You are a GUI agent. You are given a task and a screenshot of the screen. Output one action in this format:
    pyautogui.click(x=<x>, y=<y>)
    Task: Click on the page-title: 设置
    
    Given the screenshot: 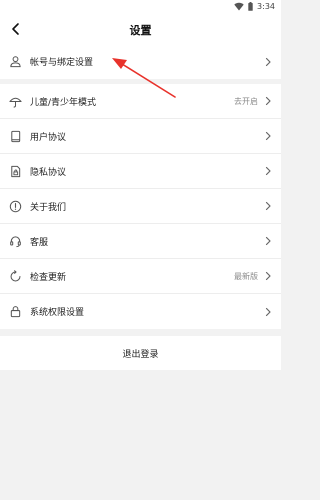 What is the action you would take?
    pyautogui.click(x=140, y=30)
    